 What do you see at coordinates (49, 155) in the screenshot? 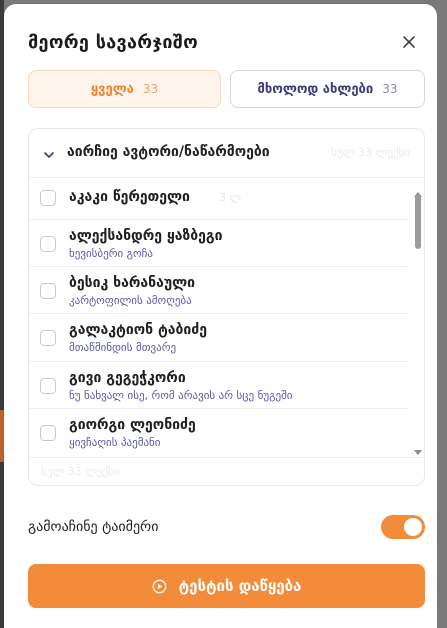
I see `chevron-down-icon` at bounding box center [49, 155].